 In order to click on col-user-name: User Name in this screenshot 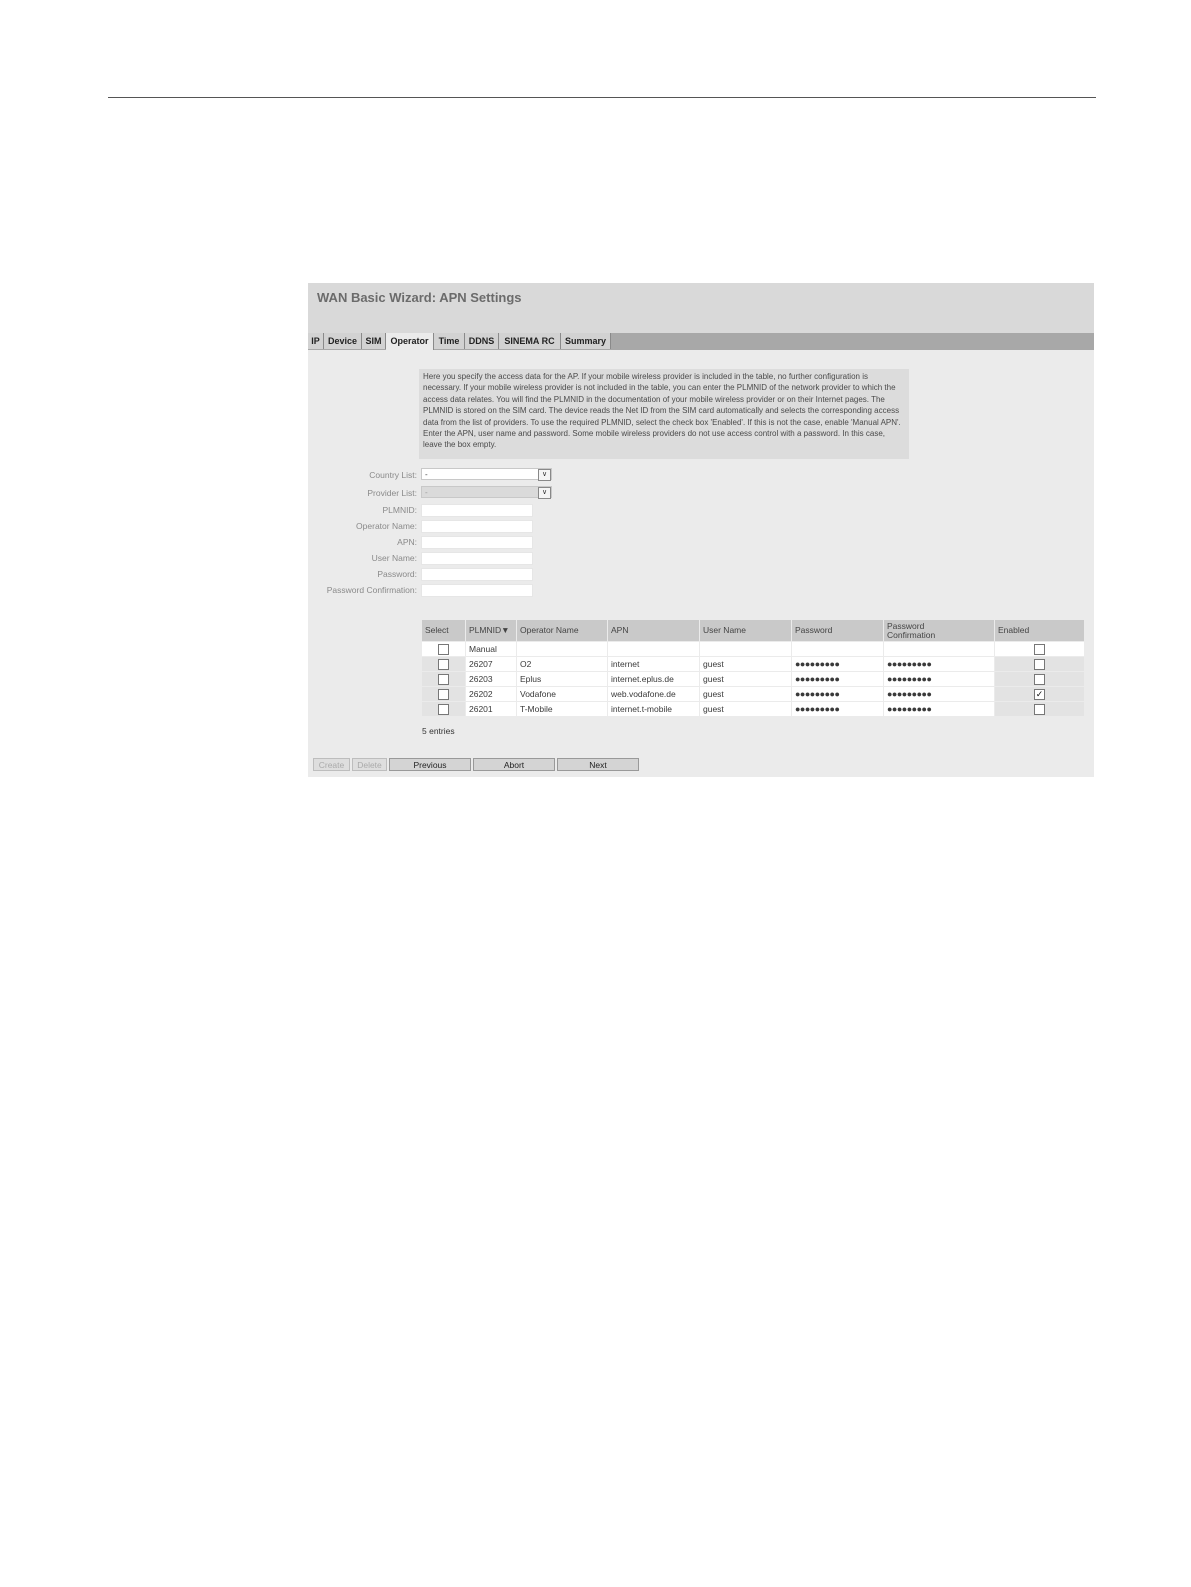, I will do `click(745, 630)`.